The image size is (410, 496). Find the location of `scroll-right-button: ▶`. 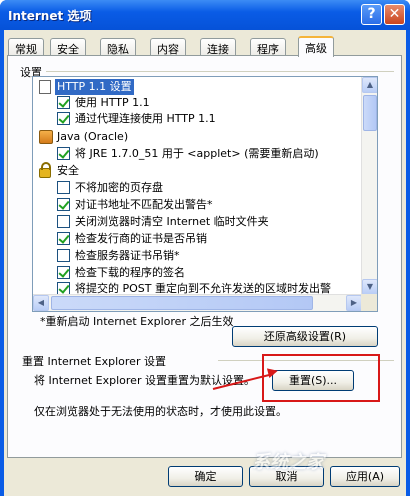

scroll-right-button: ▶ is located at coordinates (354, 303).